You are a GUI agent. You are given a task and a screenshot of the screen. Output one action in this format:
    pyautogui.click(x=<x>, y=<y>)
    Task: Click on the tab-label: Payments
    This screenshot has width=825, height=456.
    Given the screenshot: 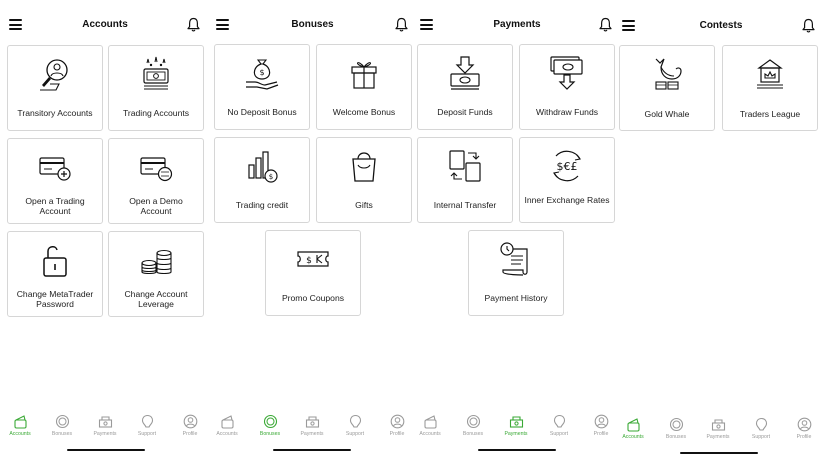 What is the action you would take?
    pyautogui.click(x=105, y=434)
    